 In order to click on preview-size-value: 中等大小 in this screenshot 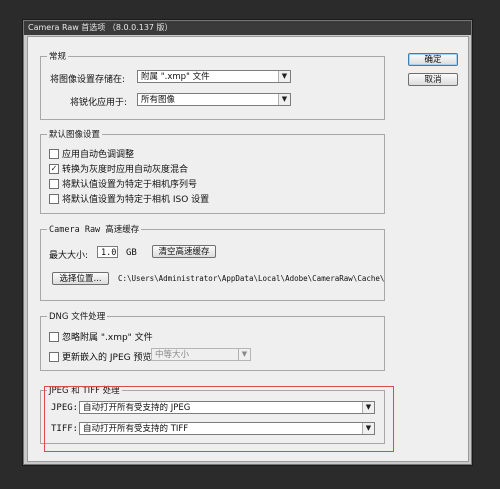, I will do `click(172, 355)`.